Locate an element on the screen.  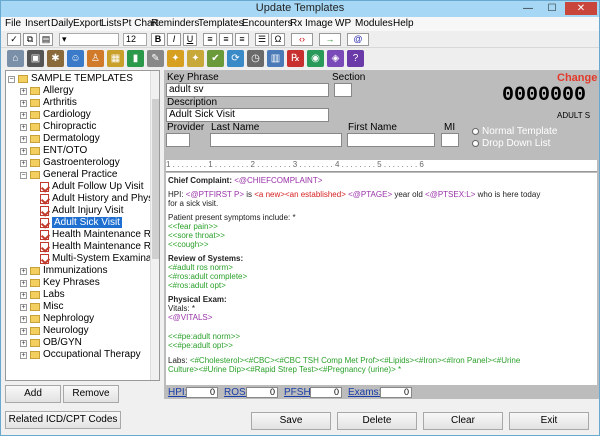
remove-button: Remove is located at coordinates (91, 394).